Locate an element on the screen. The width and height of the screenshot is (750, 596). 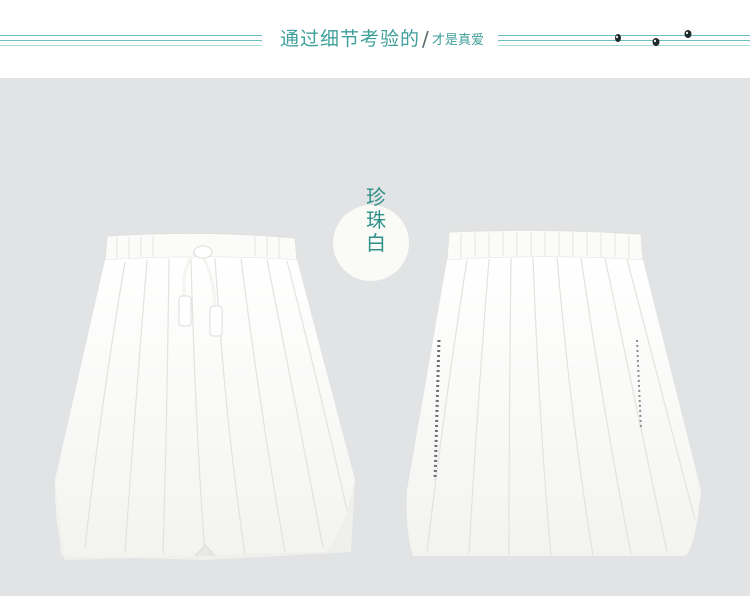
color-label: 珍珠白 is located at coordinates (376, 220).